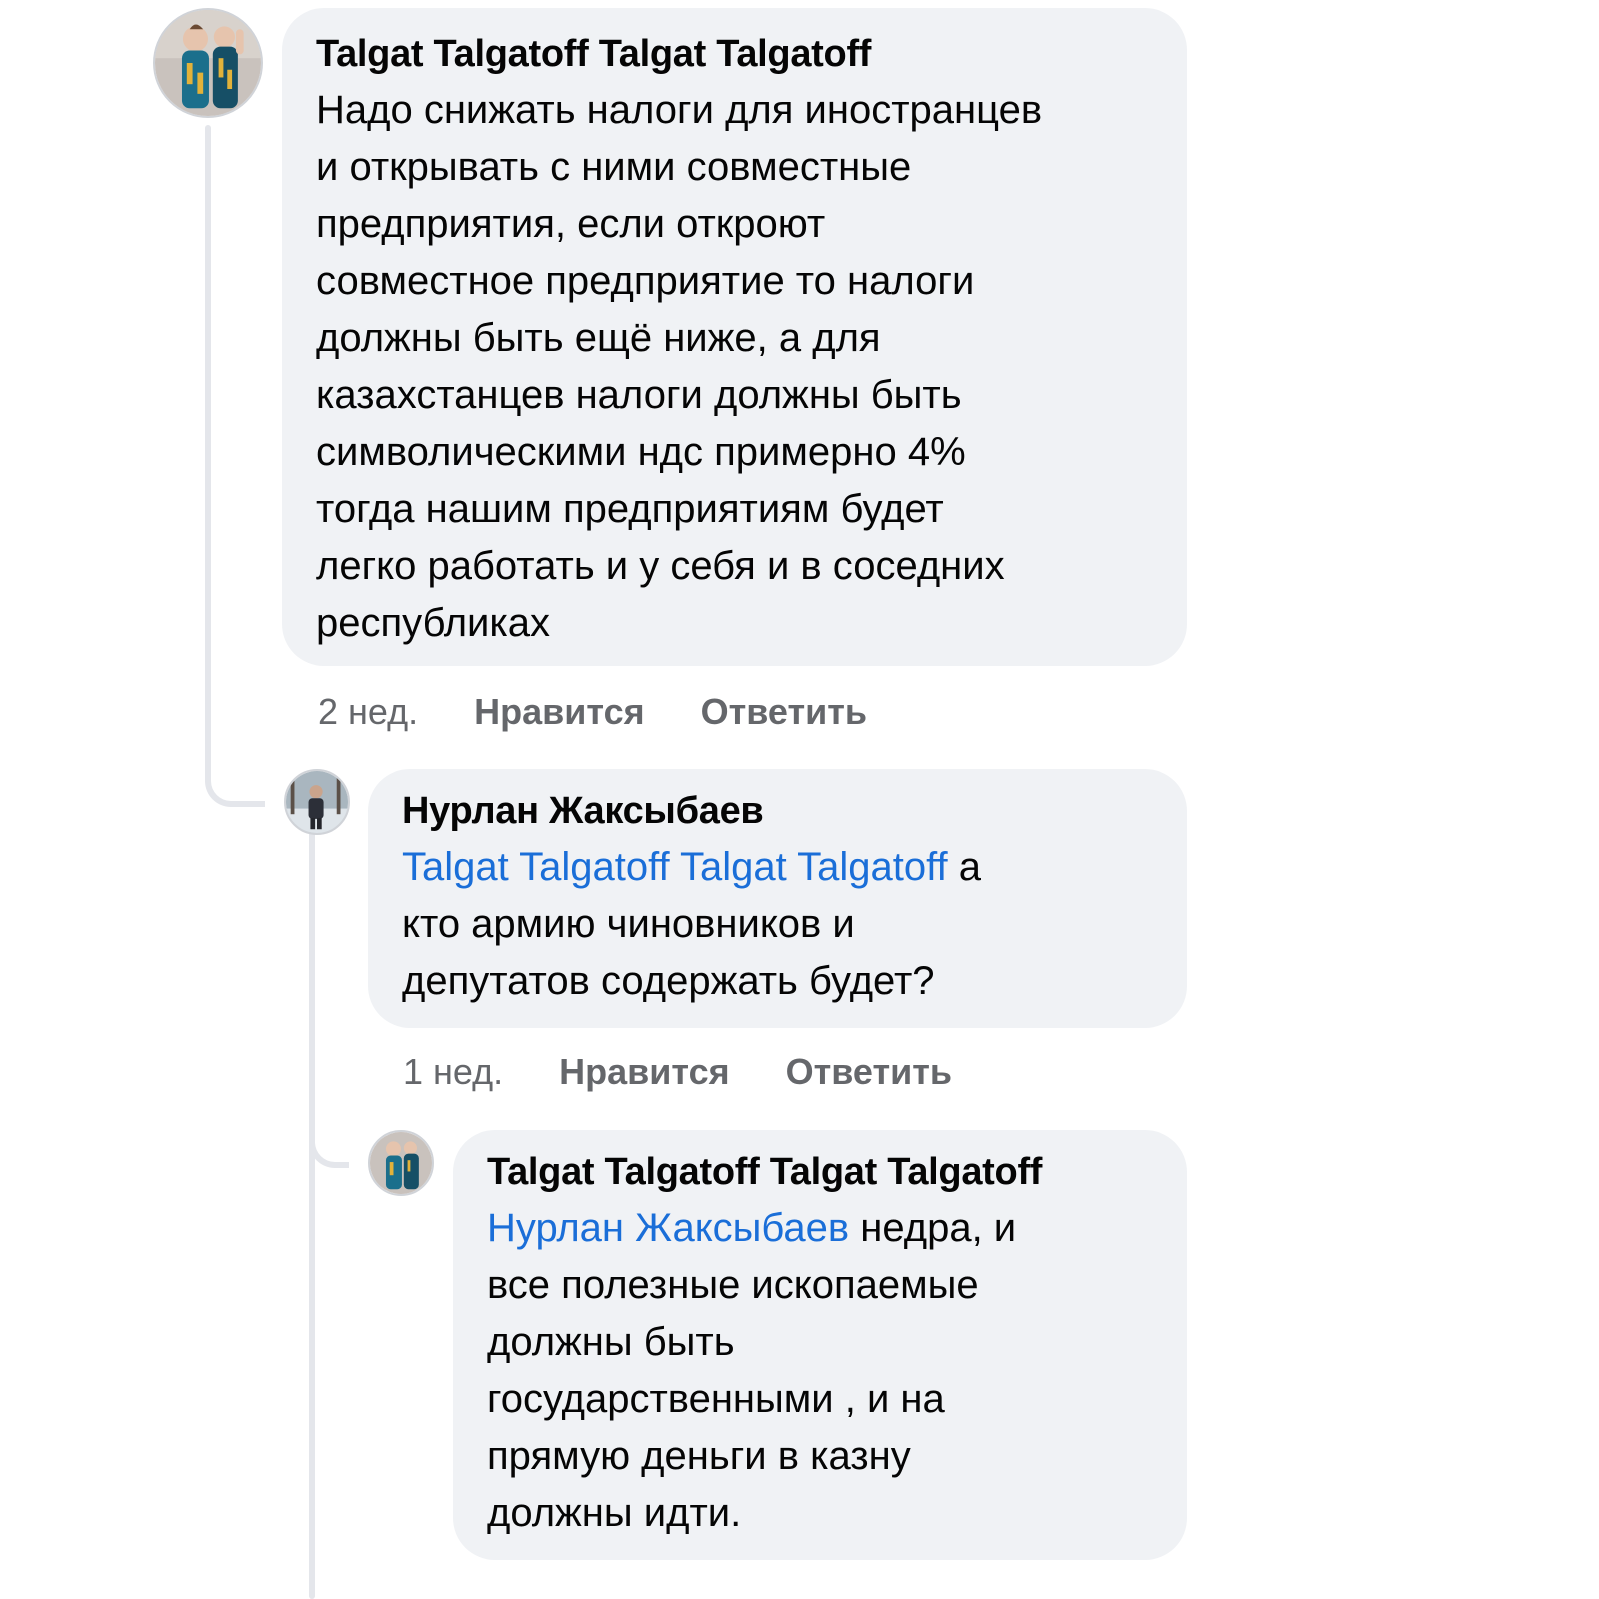 This screenshot has width=1599, height=1599. What do you see at coordinates (433, 623) in the screenshot?
I see `comment-line: республиках` at bounding box center [433, 623].